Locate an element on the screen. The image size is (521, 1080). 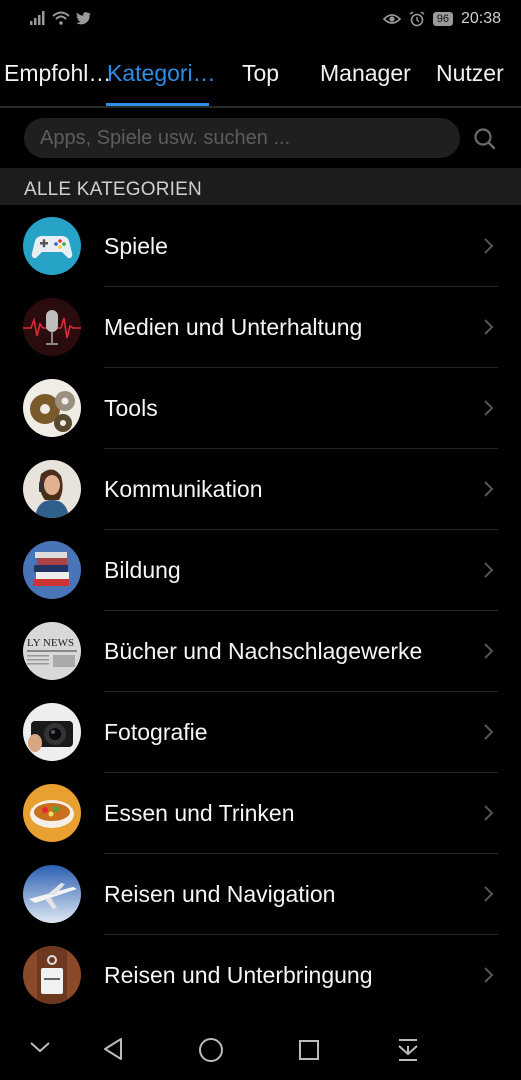
category-label: Fotografie is located at coordinates (156, 732).